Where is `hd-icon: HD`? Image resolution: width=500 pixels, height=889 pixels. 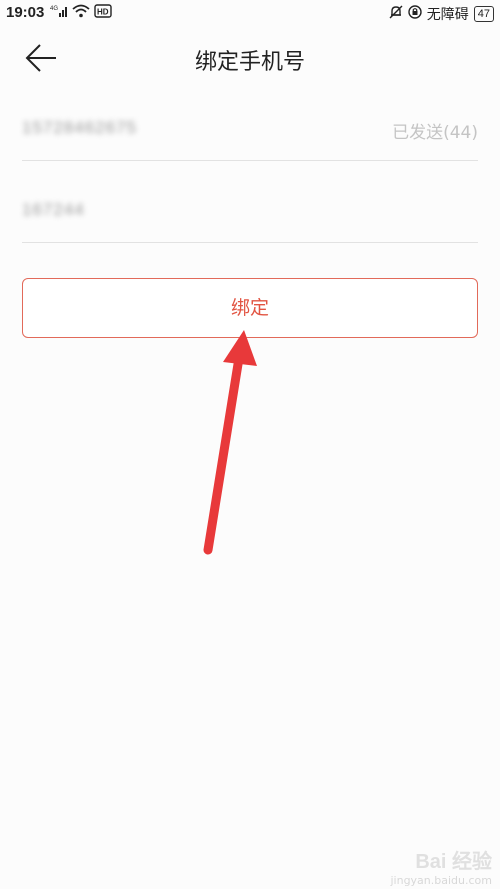
hd-icon: HD is located at coordinates (103, 13).